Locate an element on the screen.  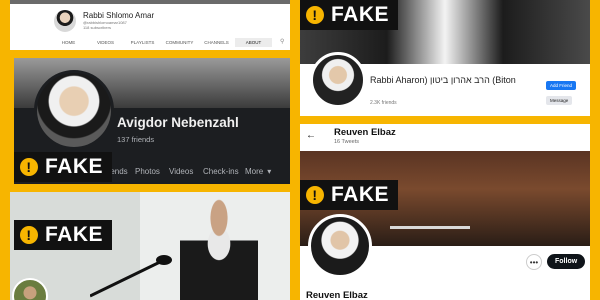
follow-label: Follow is located at coordinates (566, 261).